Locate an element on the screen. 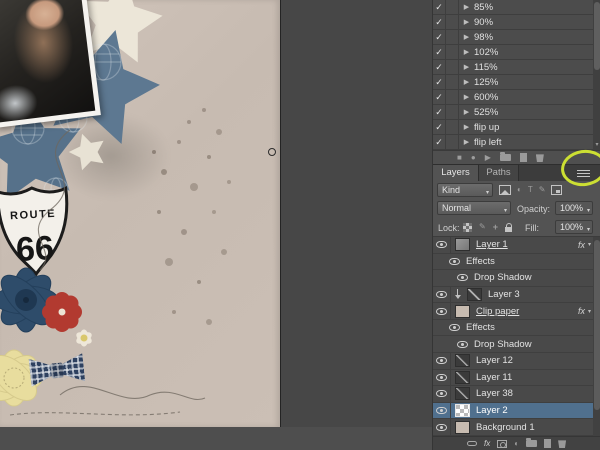 The height and width of the screenshot is (450, 600). action-label: 90% is located at coordinates (483, 22).